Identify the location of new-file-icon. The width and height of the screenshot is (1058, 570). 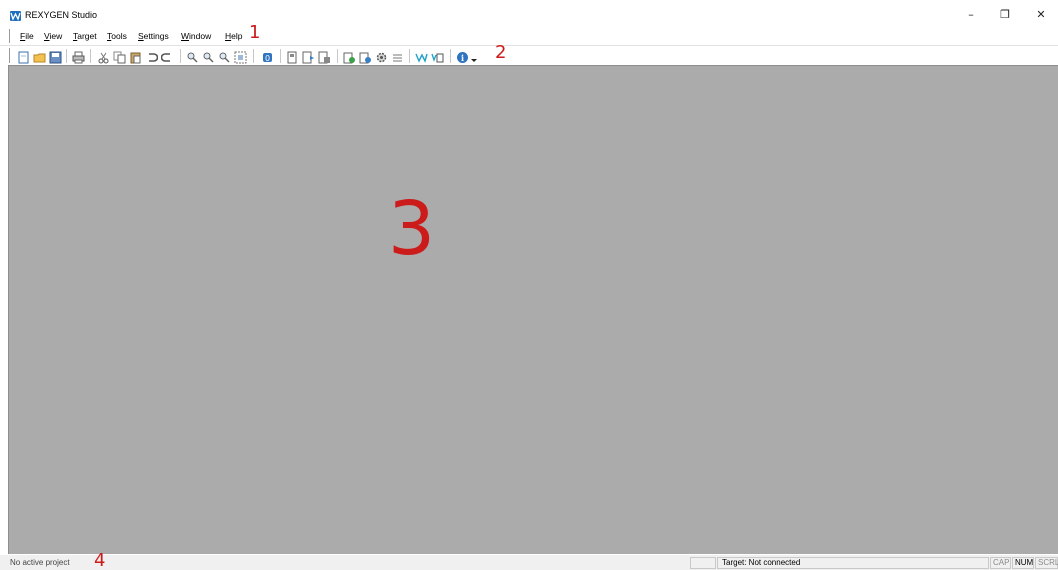
(23, 56).